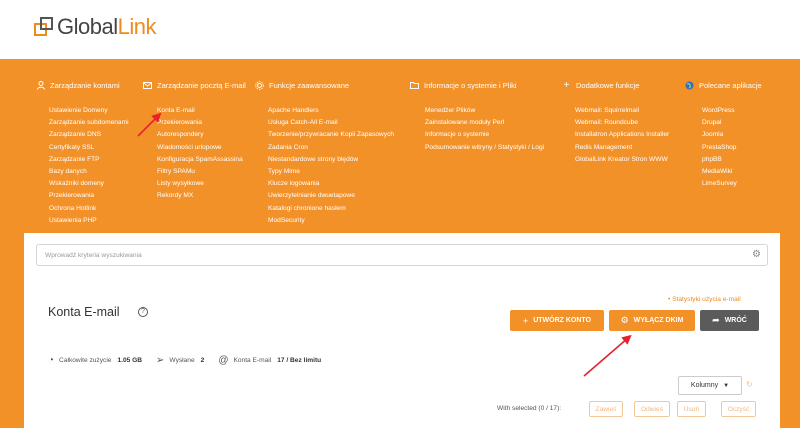 The image size is (800, 428). I want to click on menu-item: Niestandardowe strony błędów, so click(331, 160).